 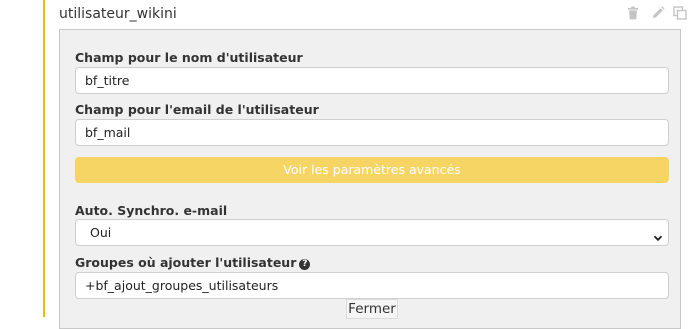 I want to click on advanced-settings-button: Voir les paramètres avancés, so click(x=372, y=170).